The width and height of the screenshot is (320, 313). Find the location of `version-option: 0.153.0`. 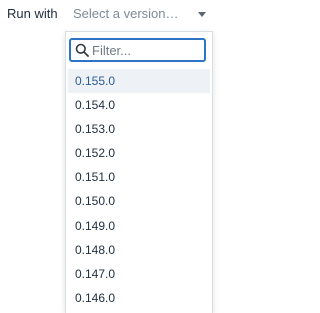

version-option: 0.153.0 is located at coordinates (139, 129).